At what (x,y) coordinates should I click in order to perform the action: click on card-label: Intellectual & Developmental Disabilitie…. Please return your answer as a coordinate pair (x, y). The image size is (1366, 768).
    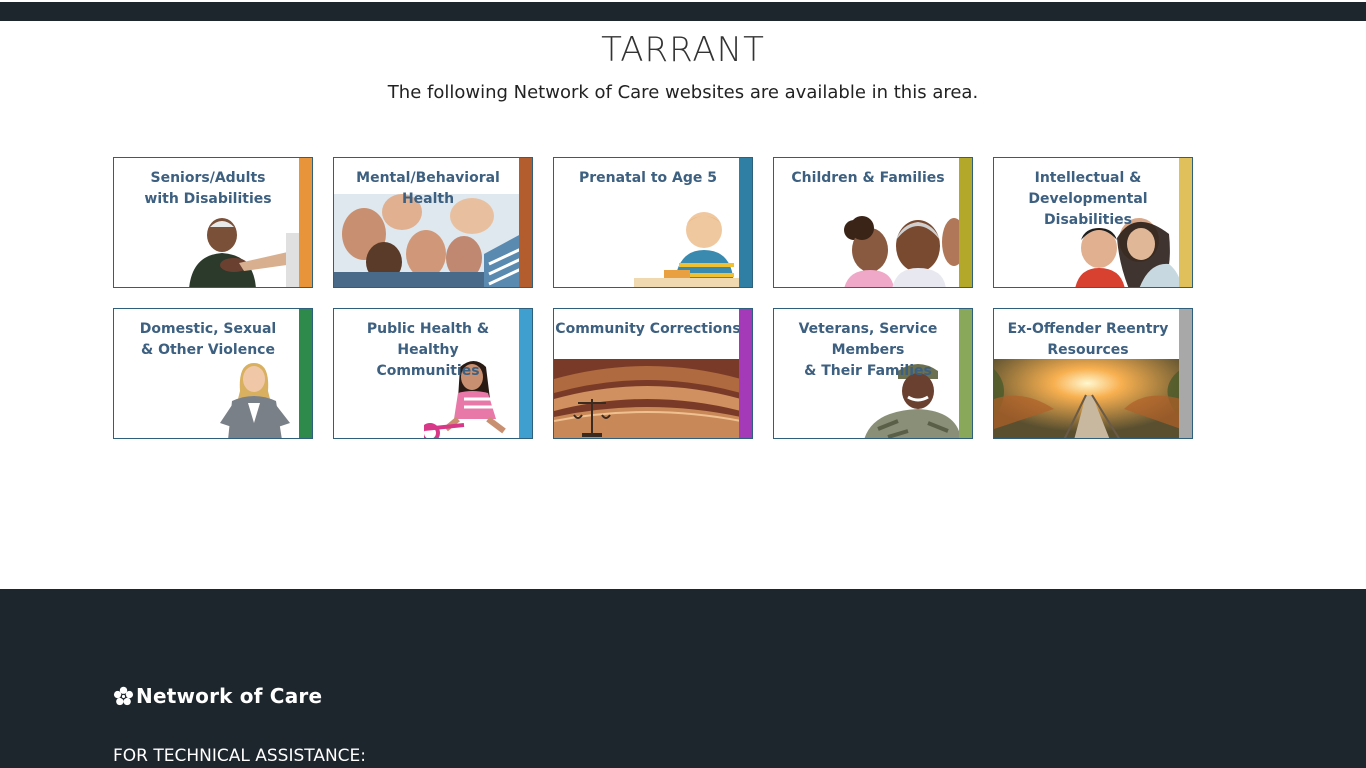
    Looking at the image, I should click on (1088, 199).